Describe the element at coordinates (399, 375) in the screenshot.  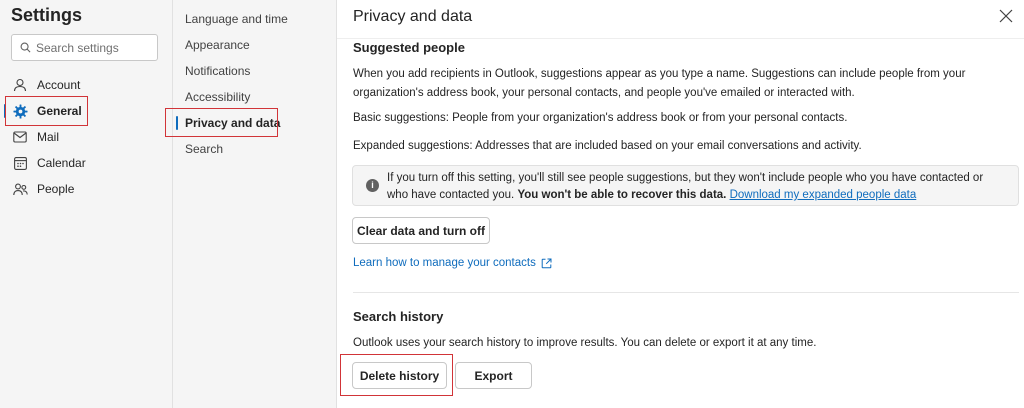
I see `delete-history-button: Delete history` at that location.